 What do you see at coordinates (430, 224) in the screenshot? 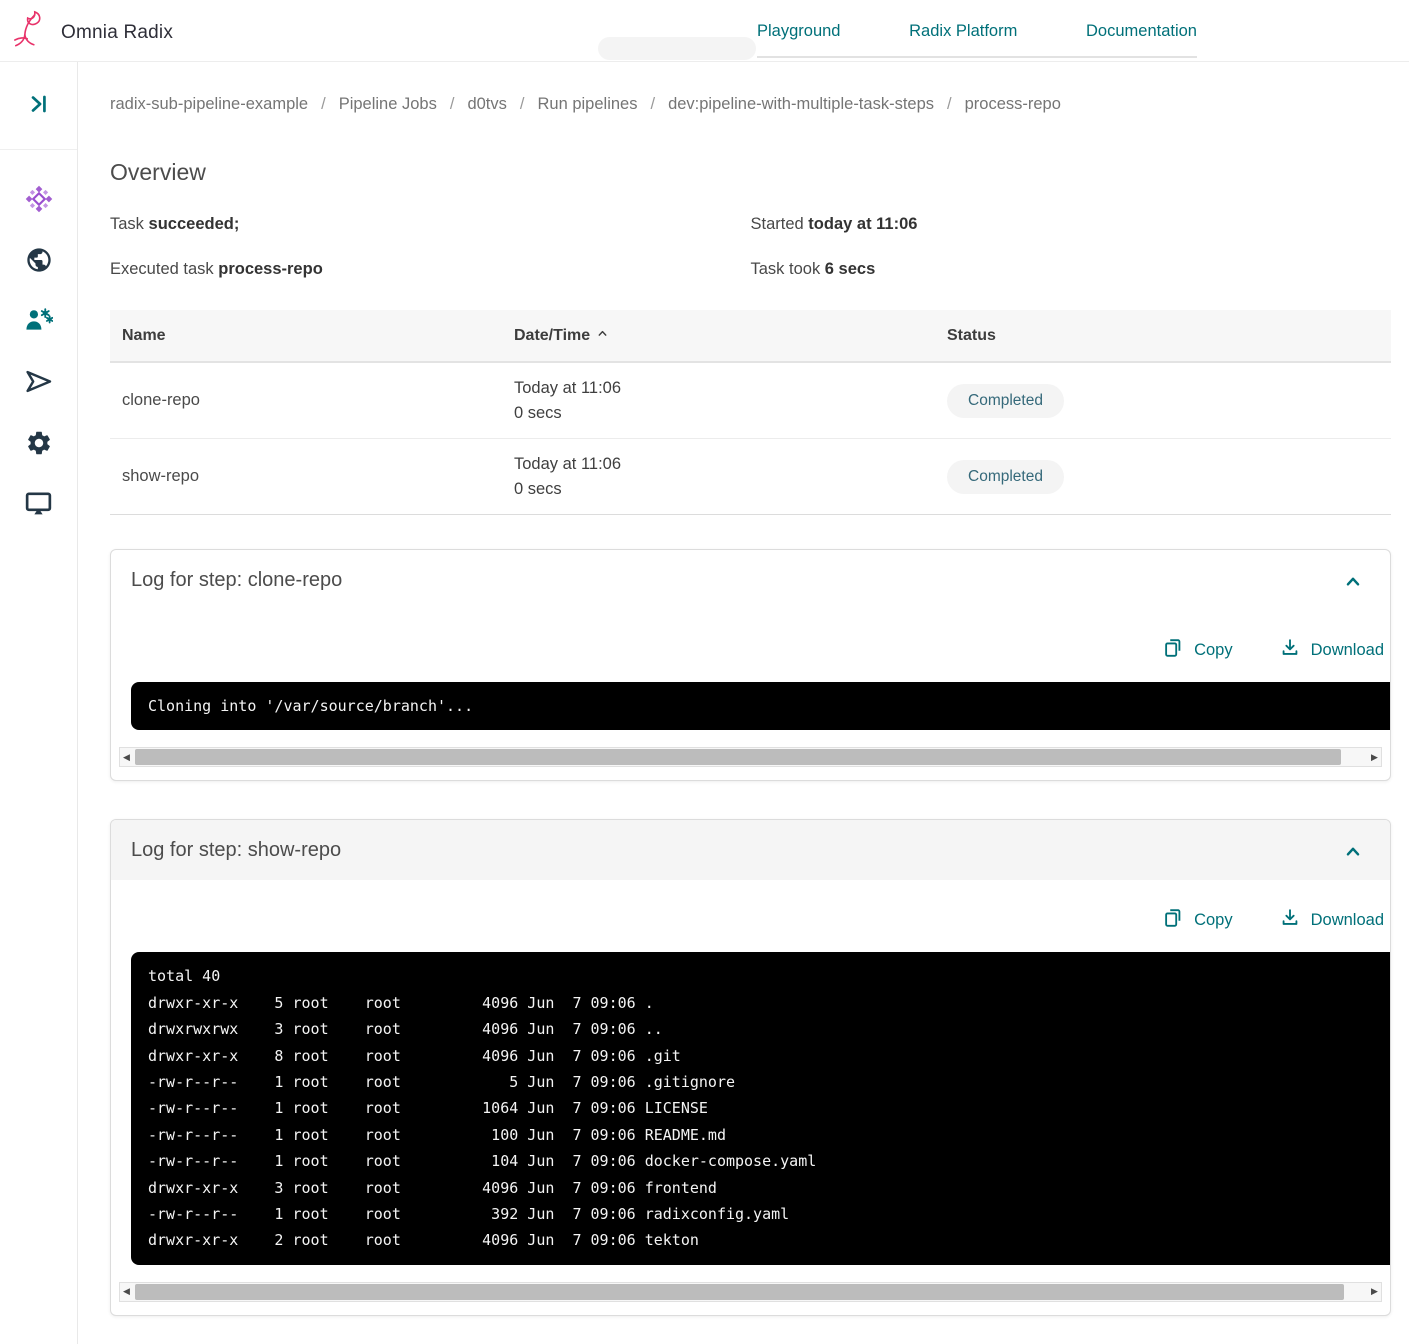
I see `task-status-line: Task succeeded;` at bounding box center [430, 224].